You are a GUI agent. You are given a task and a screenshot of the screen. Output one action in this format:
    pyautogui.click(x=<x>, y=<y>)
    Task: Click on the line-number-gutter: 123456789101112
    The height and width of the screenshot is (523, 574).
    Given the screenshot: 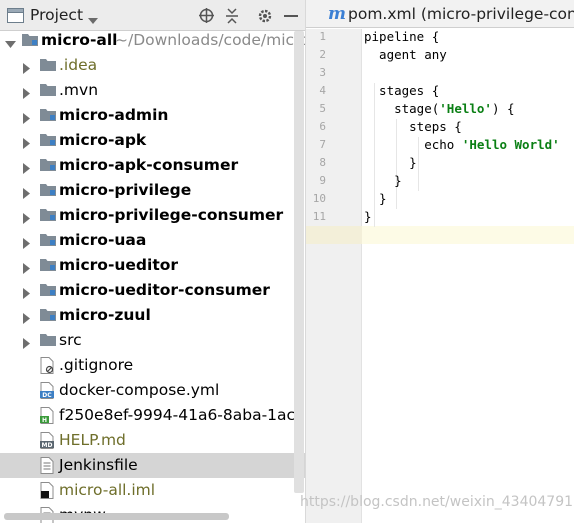 What is the action you would take?
    pyautogui.click(x=334, y=276)
    